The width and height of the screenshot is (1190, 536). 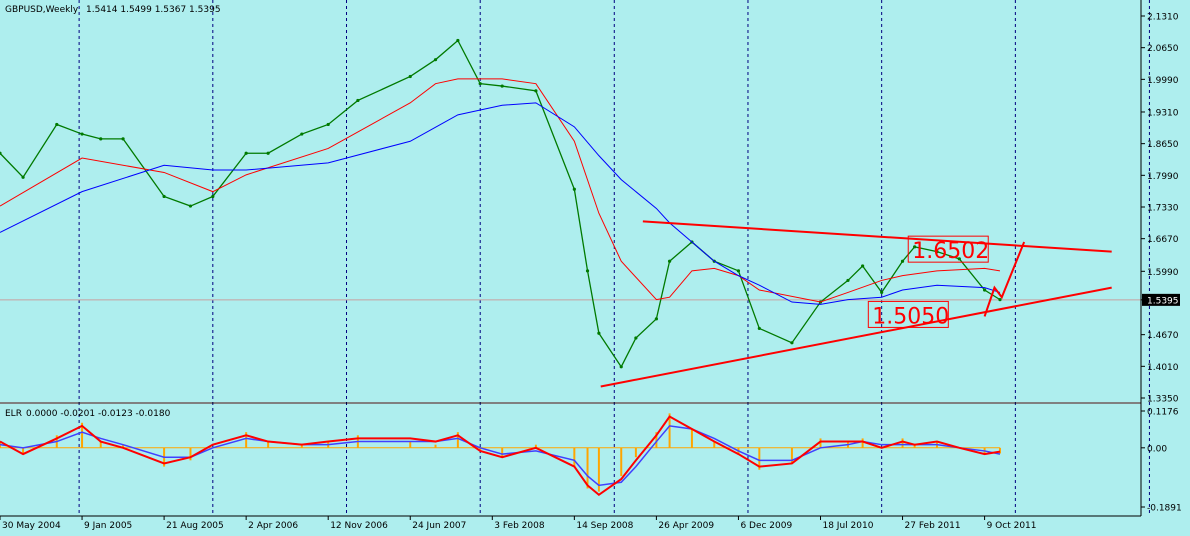 What do you see at coordinates (1163, 113) in the screenshot?
I see `price-tick-label: 1.9310` at bounding box center [1163, 113].